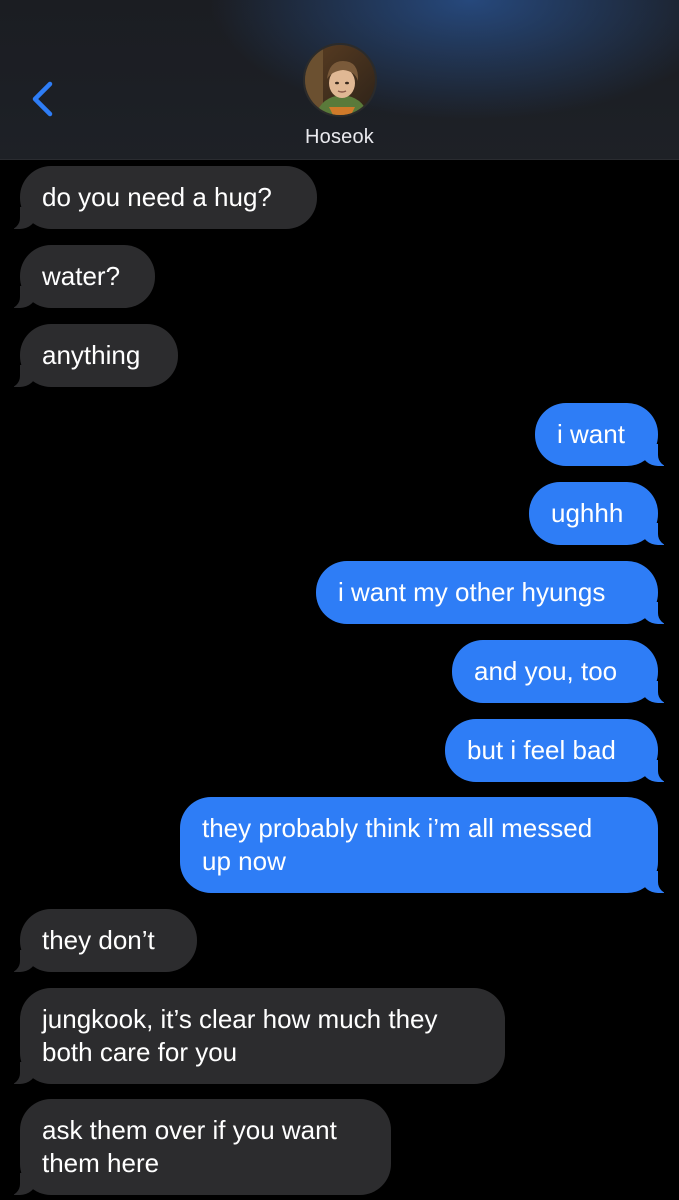 The width and height of the screenshot is (679, 1200). What do you see at coordinates (80, 277) in the screenshot?
I see `received-message-bubble: water?` at bounding box center [80, 277].